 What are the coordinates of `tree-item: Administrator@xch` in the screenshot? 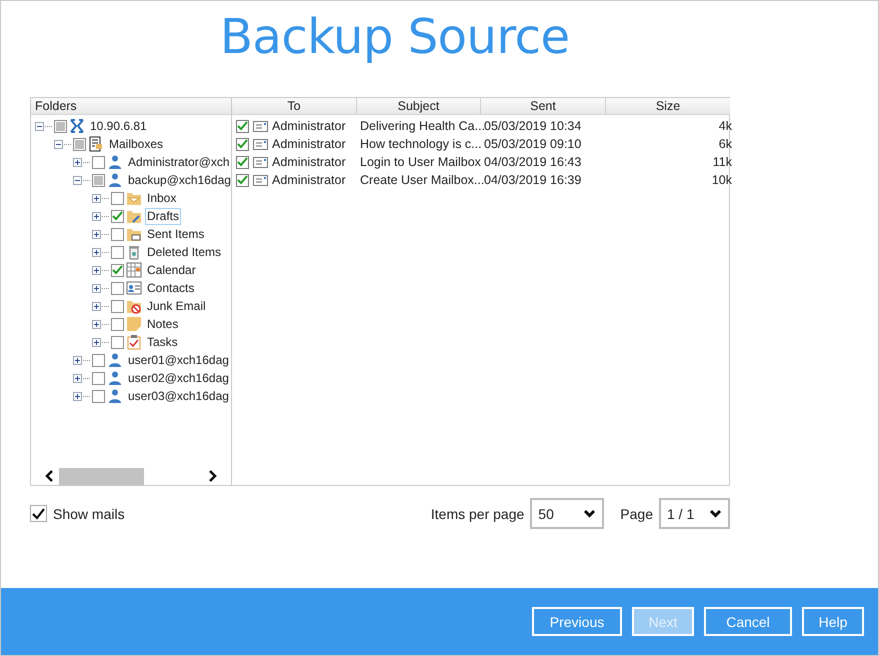 It's located at (178, 162).